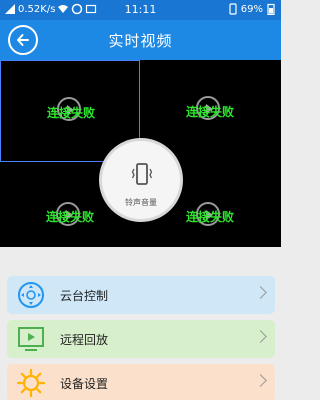 Image resolution: width=320 pixels, height=400 pixels. I want to click on ptz-control-item: 云台控制, so click(141, 295).